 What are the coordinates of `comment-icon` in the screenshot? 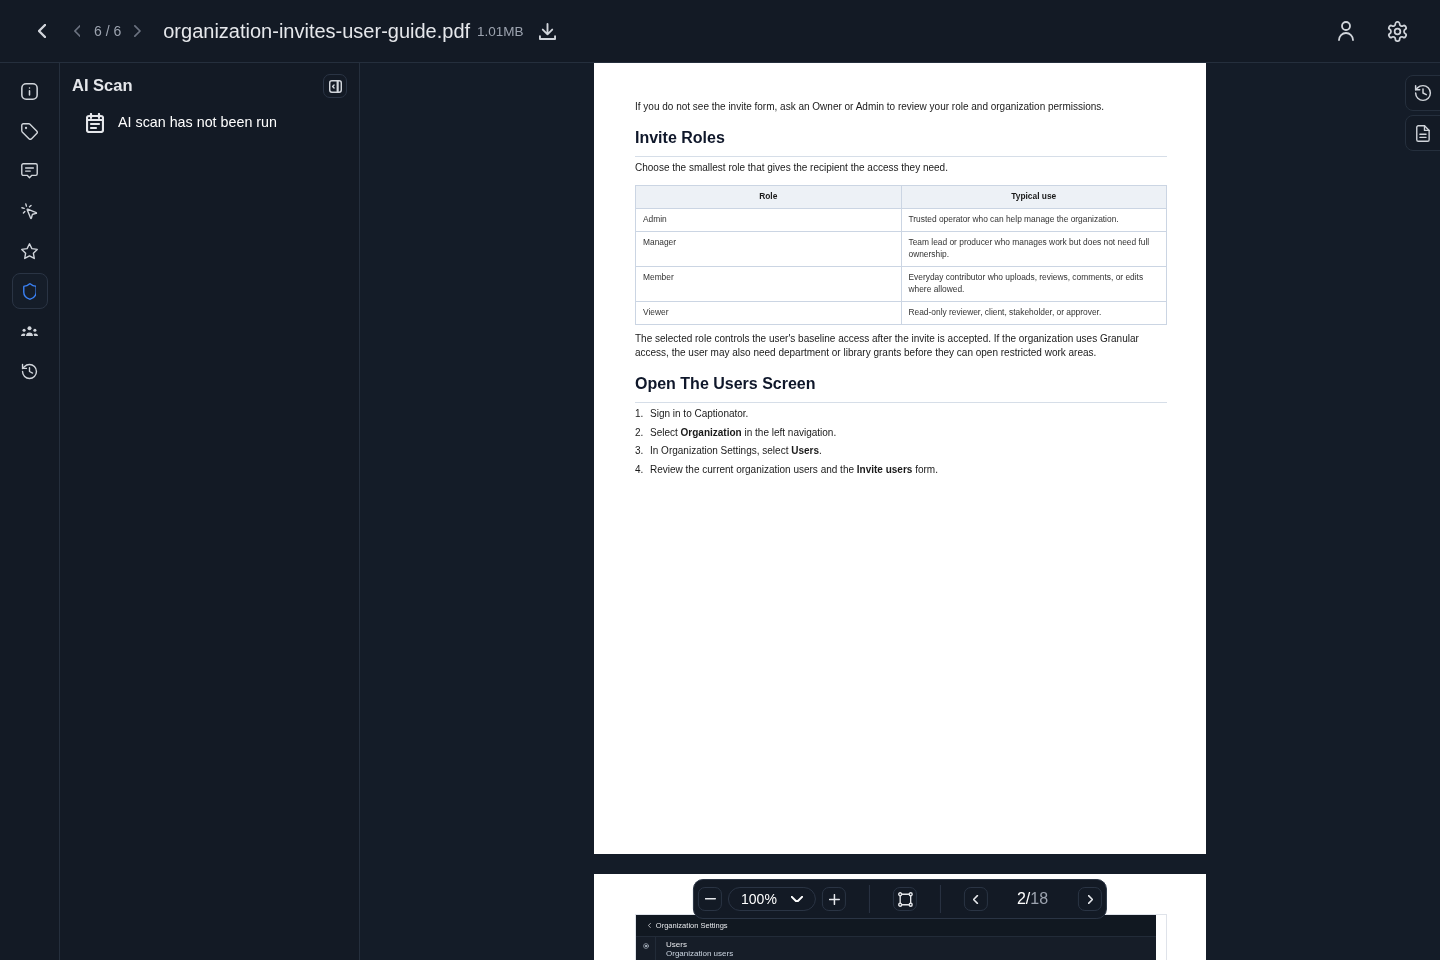 It's located at (29, 171).